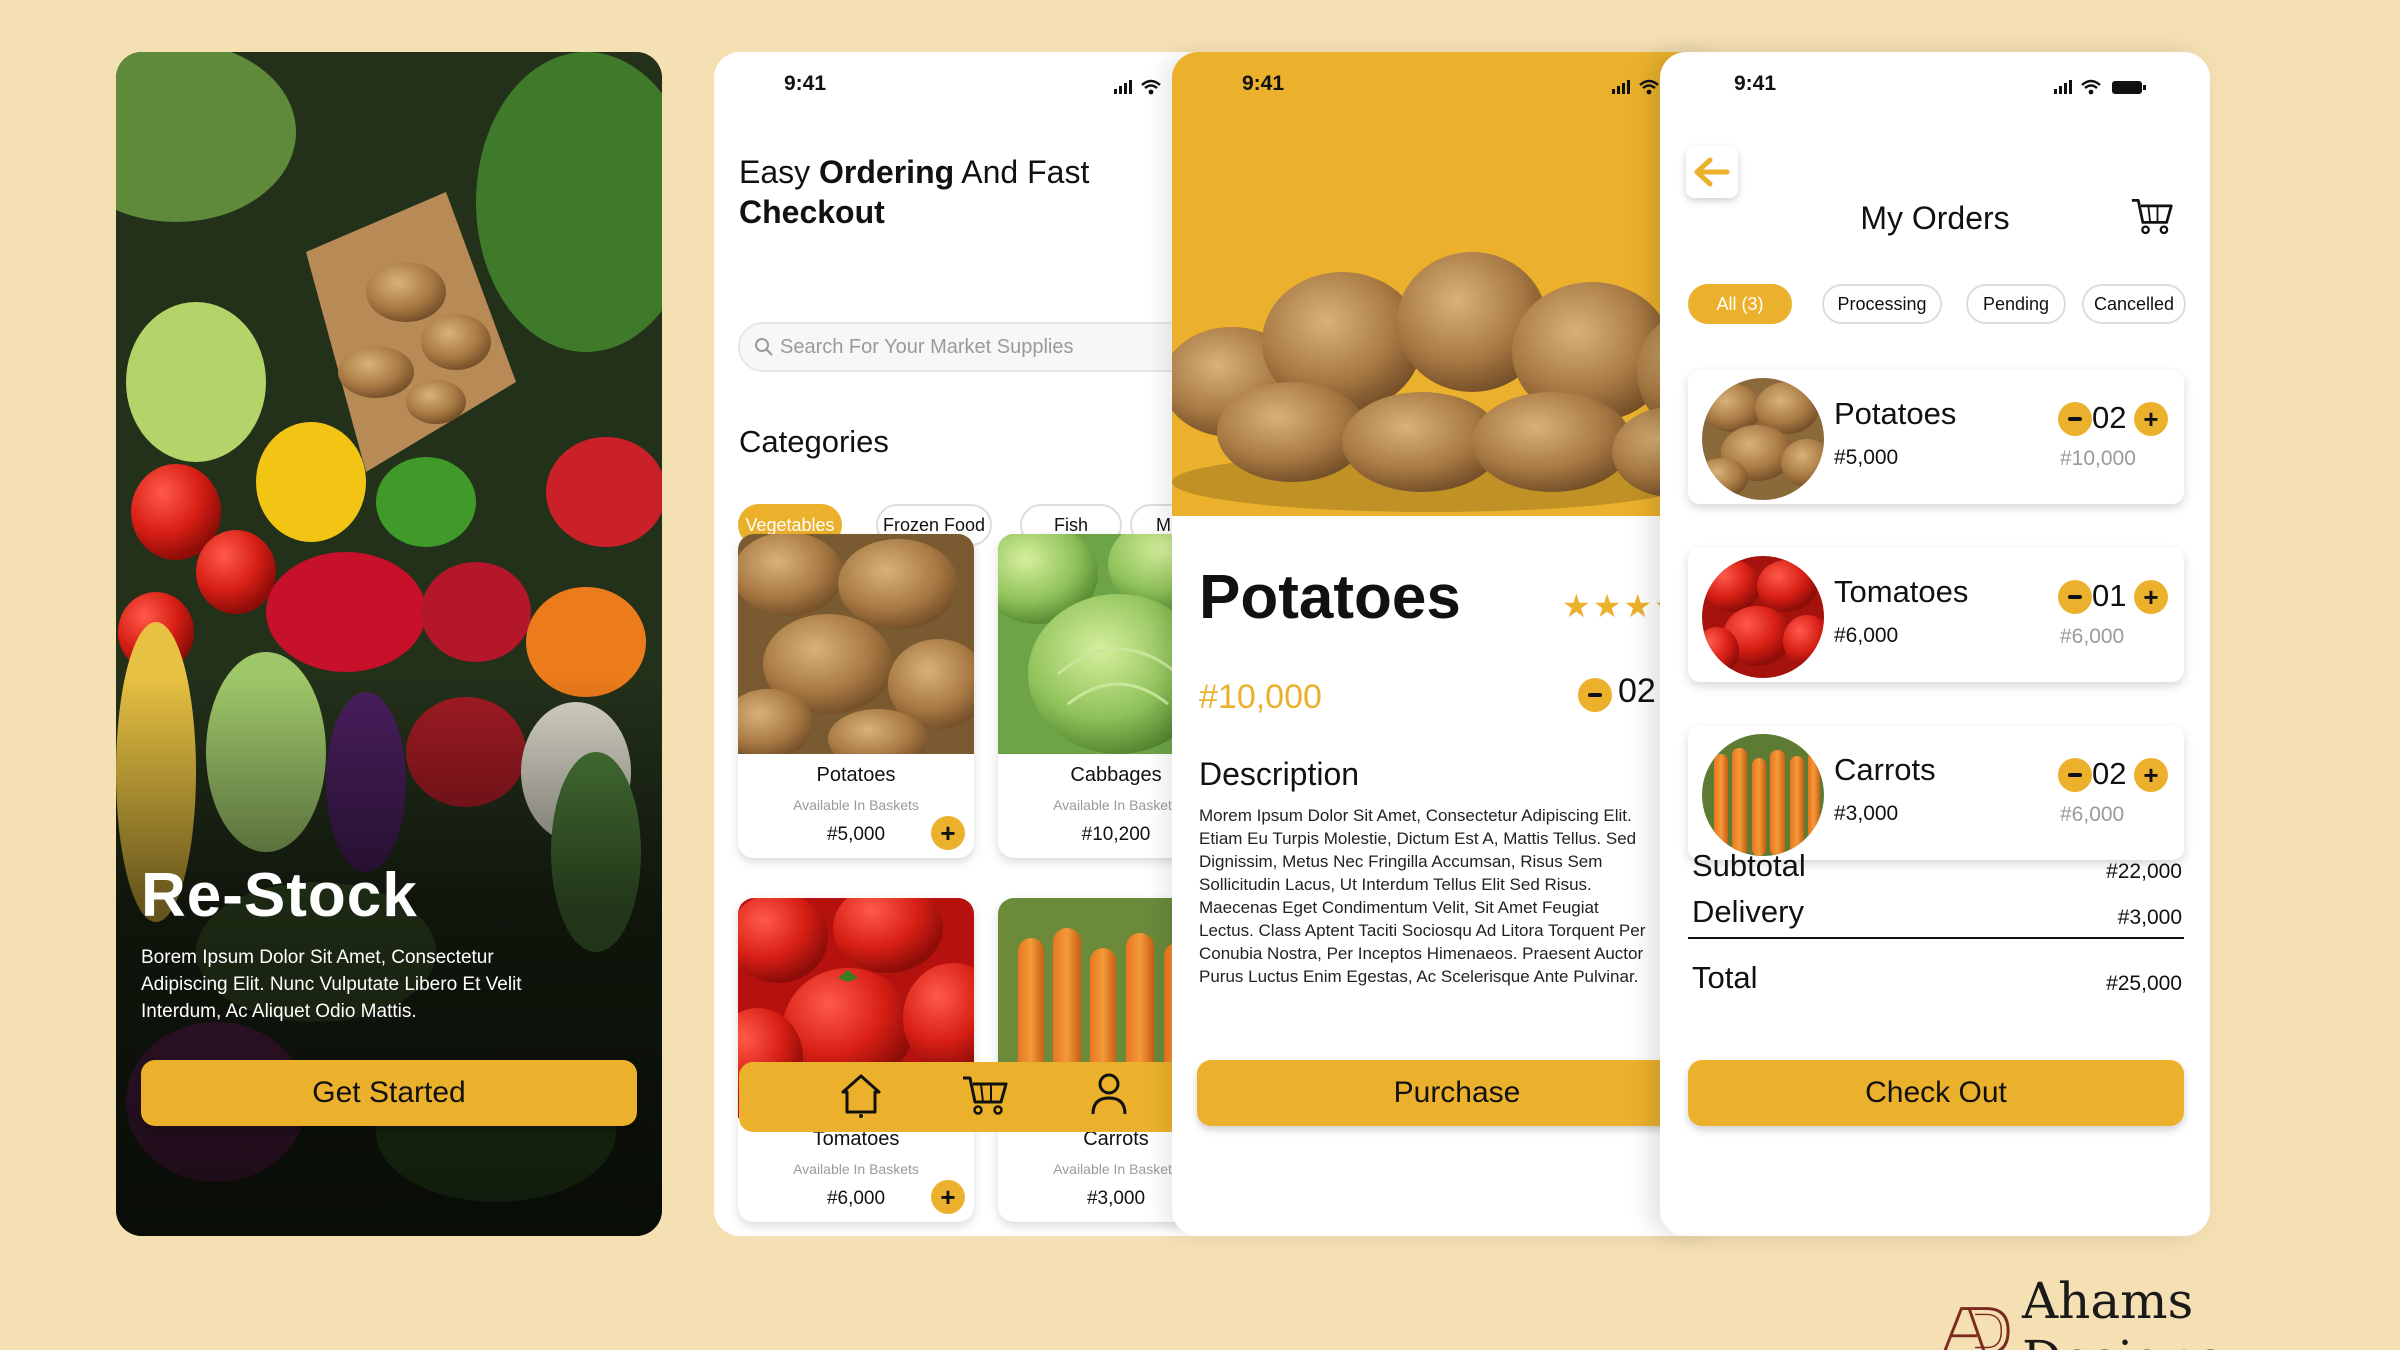  I want to click on order-item-unit-price: #3,000, so click(1866, 813).